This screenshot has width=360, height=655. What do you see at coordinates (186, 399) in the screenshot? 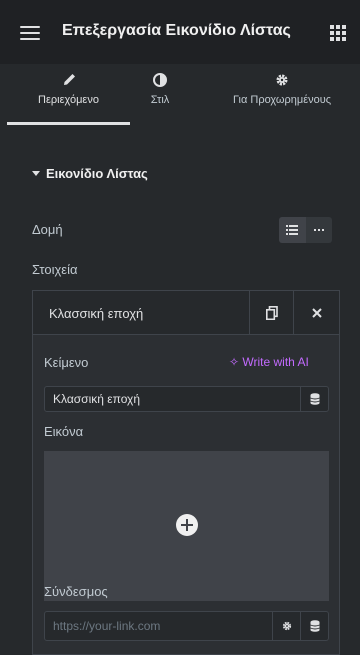
I see `text-input: Κλασσική εποχή` at bounding box center [186, 399].